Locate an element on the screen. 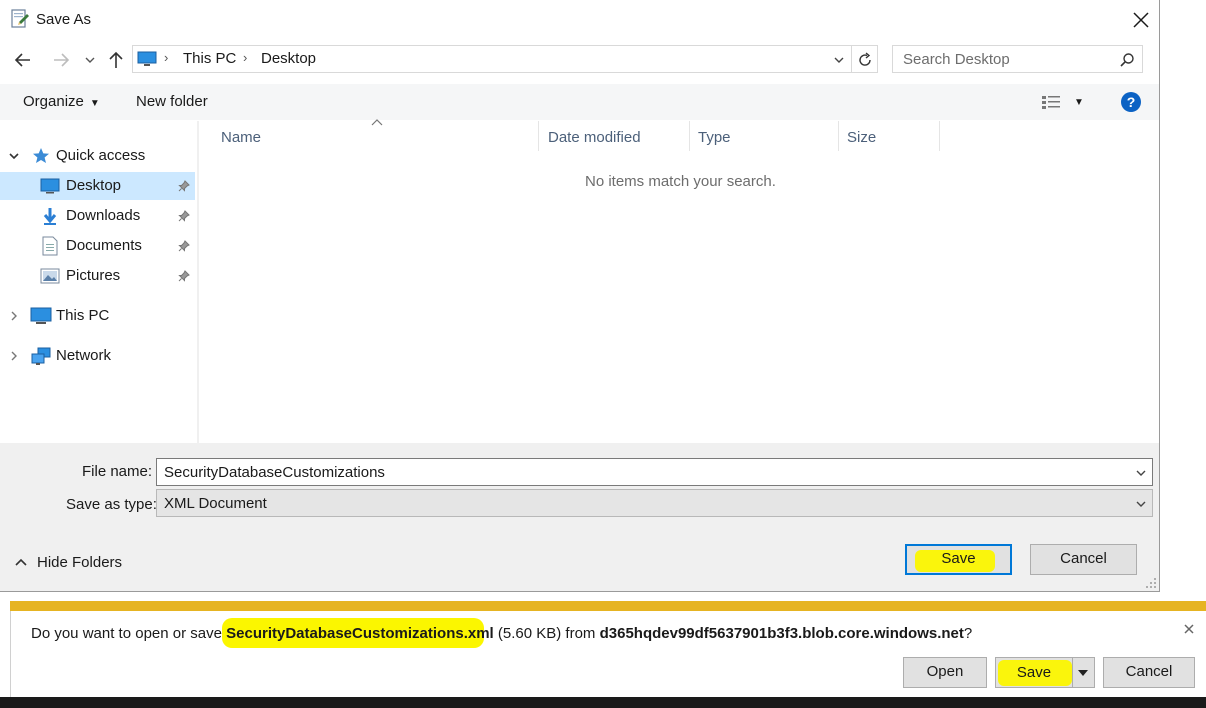 This screenshot has width=1206, height=708. nav-item-desktop: Desktop is located at coordinates (97, 186).